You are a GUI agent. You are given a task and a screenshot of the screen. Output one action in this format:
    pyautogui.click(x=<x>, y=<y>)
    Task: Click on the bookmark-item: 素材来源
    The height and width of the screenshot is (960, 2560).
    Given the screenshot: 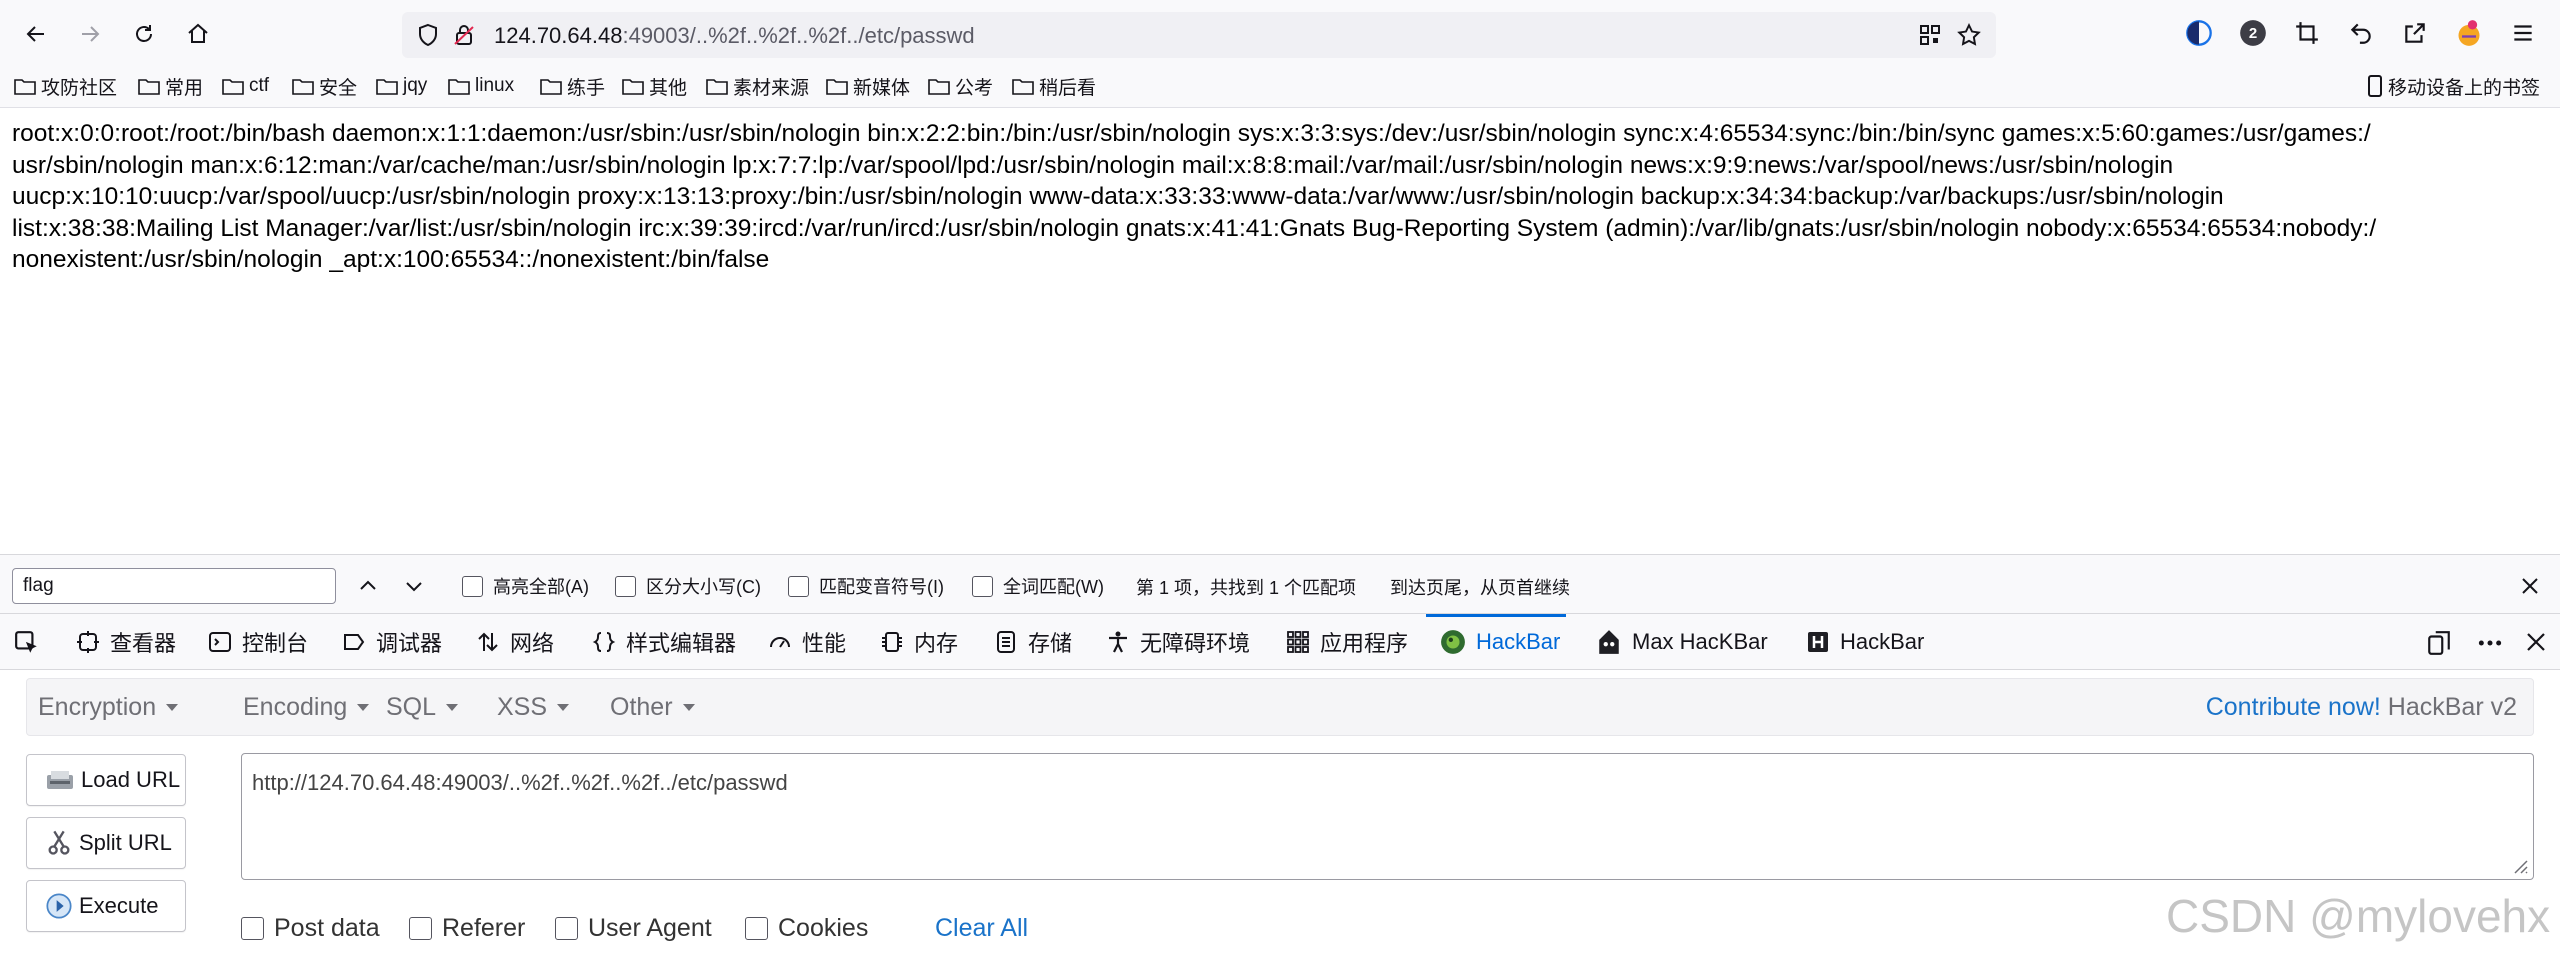 What is the action you would take?
    pyautogui.click(x=757, y=86)
    